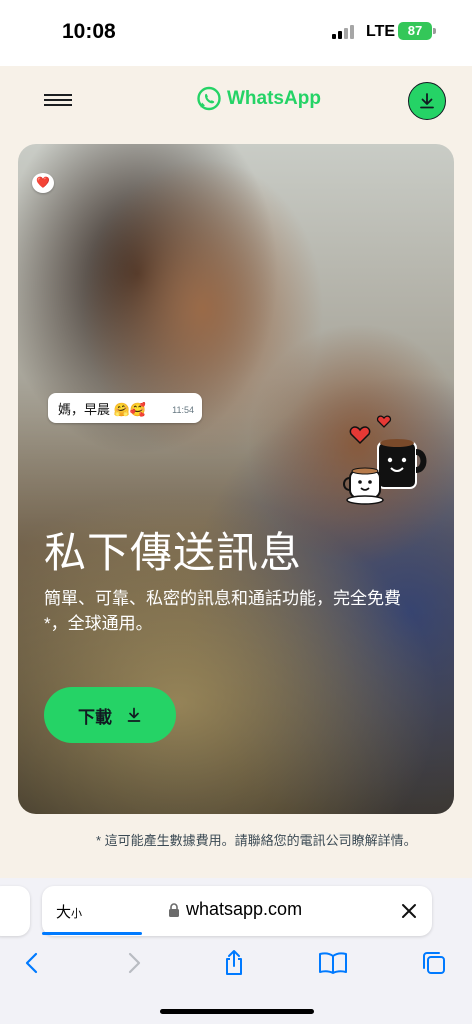  I want to click on whatsapp-brand: WhatsApp, so click(258, 99).